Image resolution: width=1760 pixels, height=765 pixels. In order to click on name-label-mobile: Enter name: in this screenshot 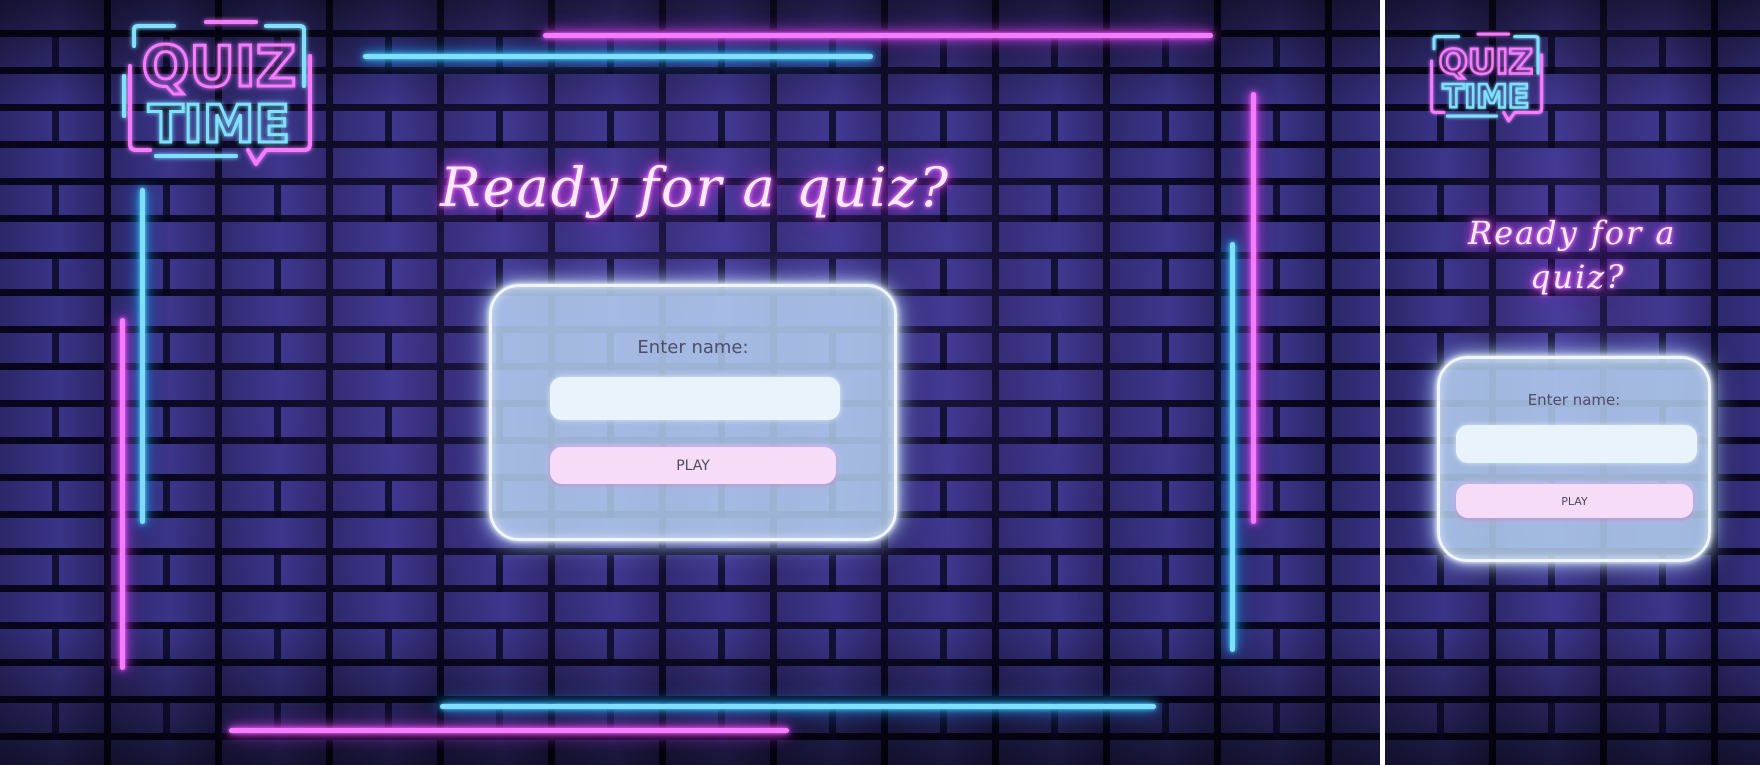, I will do `click(1574, 400)`.